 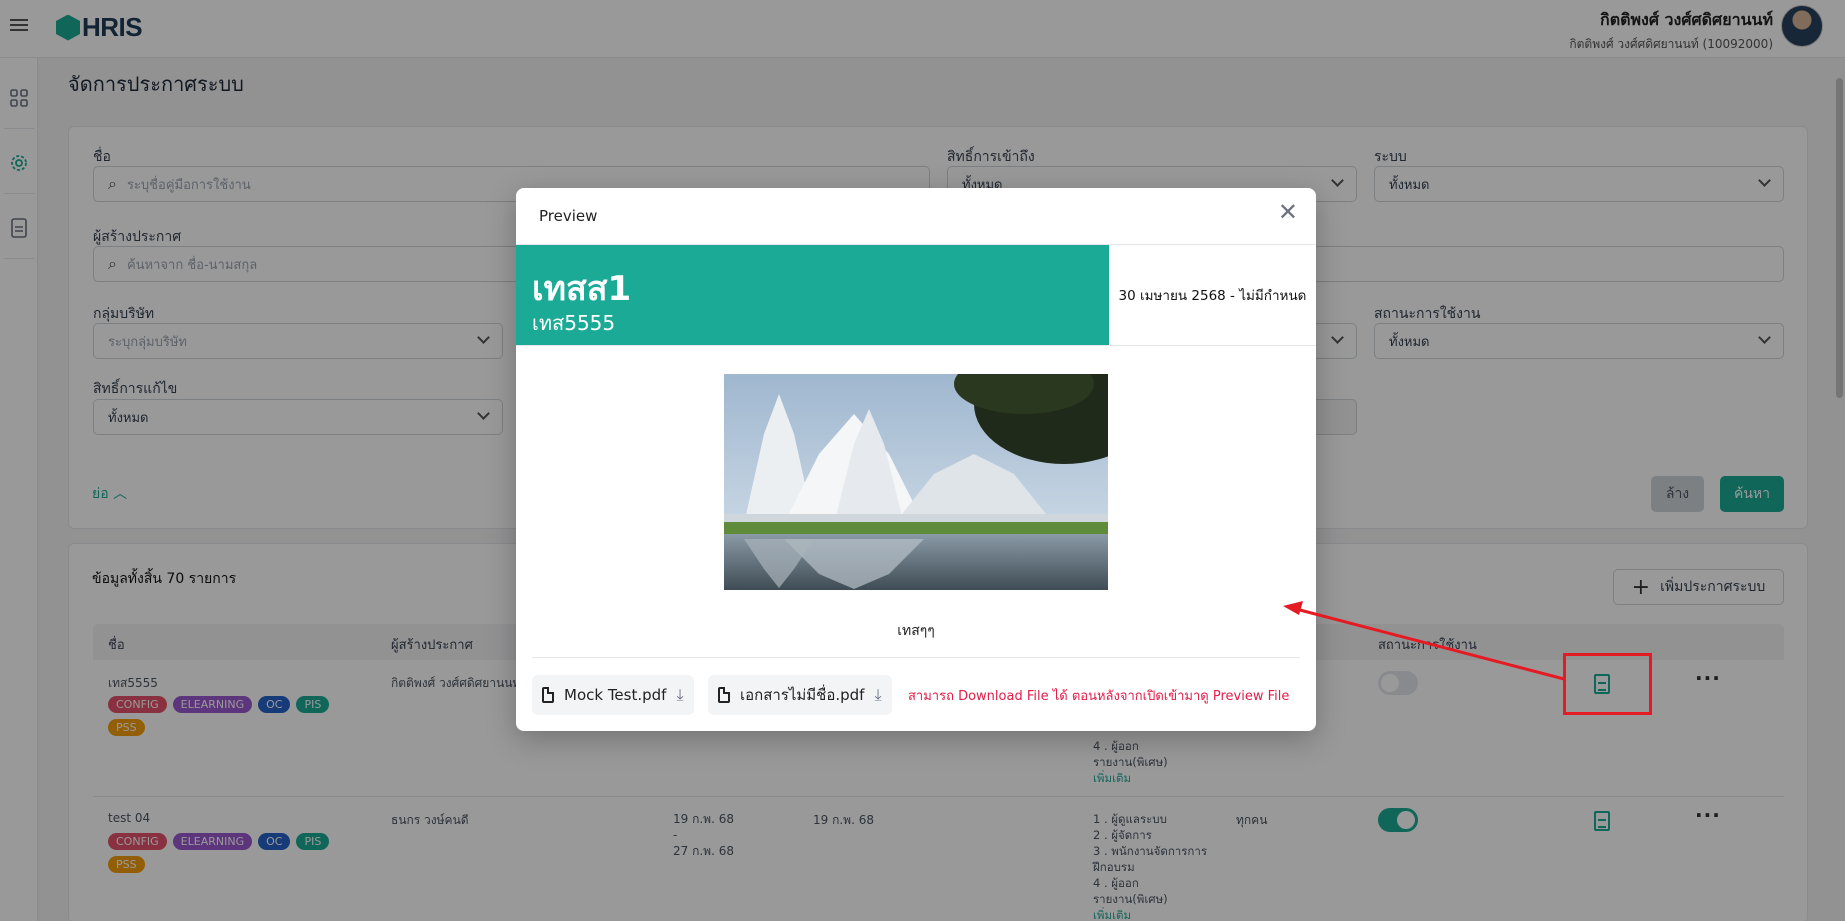 What do you see at coordinates (916, 482) in the screenshot?
I see `announcement-image` at bounding box center [916, 482].